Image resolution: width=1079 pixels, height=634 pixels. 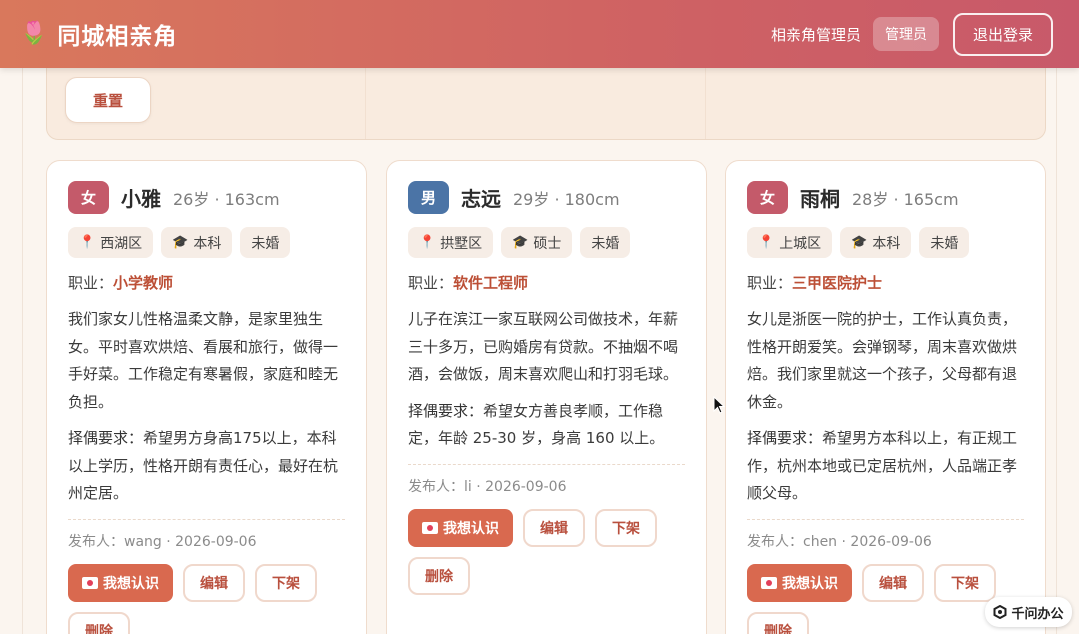 I want to click on user-name: 相亲角管理员, so click(x=815, y=34).